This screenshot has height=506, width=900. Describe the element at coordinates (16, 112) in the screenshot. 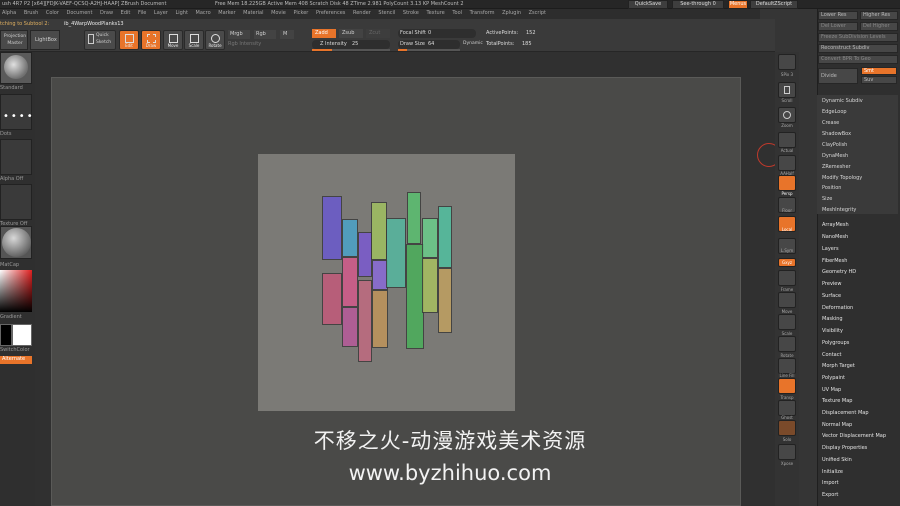

I see `stroke-thumbnail: ••••` at that location.